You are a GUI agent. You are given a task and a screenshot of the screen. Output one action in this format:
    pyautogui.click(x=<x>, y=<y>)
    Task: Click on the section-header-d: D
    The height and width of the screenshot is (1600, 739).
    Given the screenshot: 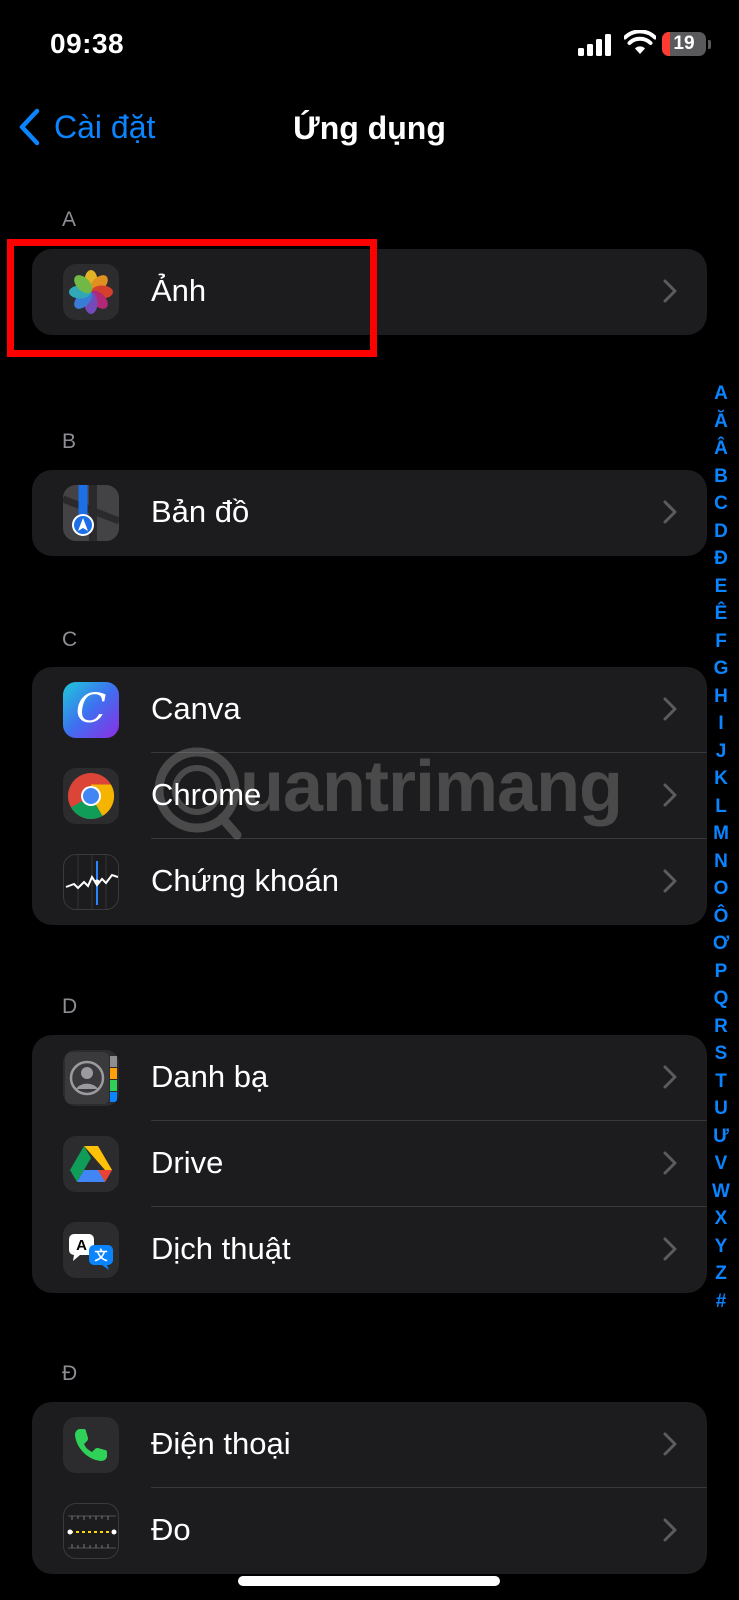 What is the action you would take?
    pyautogui.click(x=70, y=1006)
    